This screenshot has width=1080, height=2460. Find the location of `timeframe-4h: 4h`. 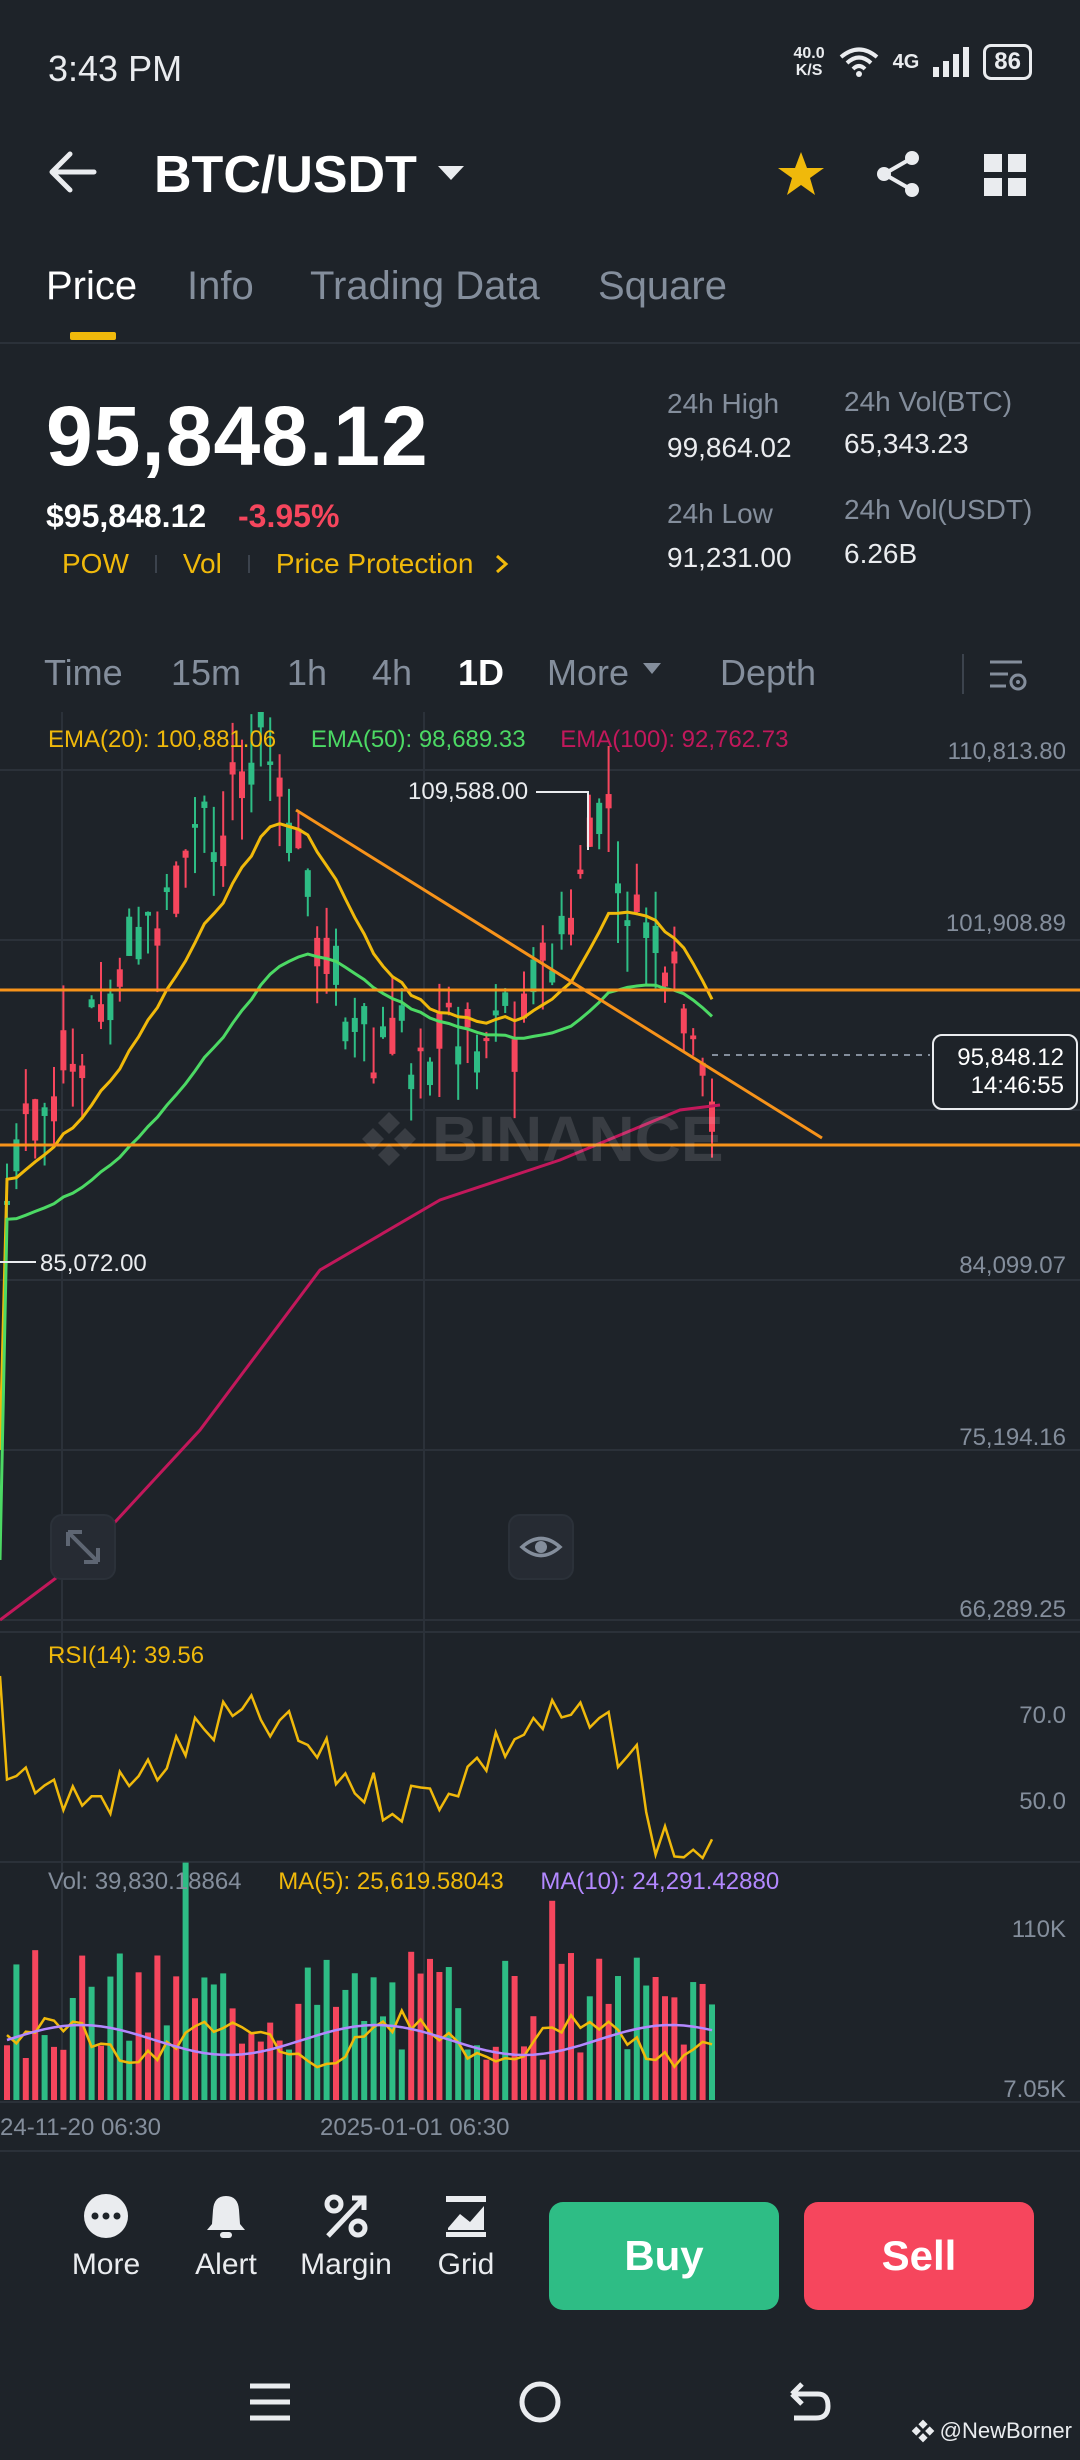

timeframe-4h: 4h is located at coordinates (392, 673).